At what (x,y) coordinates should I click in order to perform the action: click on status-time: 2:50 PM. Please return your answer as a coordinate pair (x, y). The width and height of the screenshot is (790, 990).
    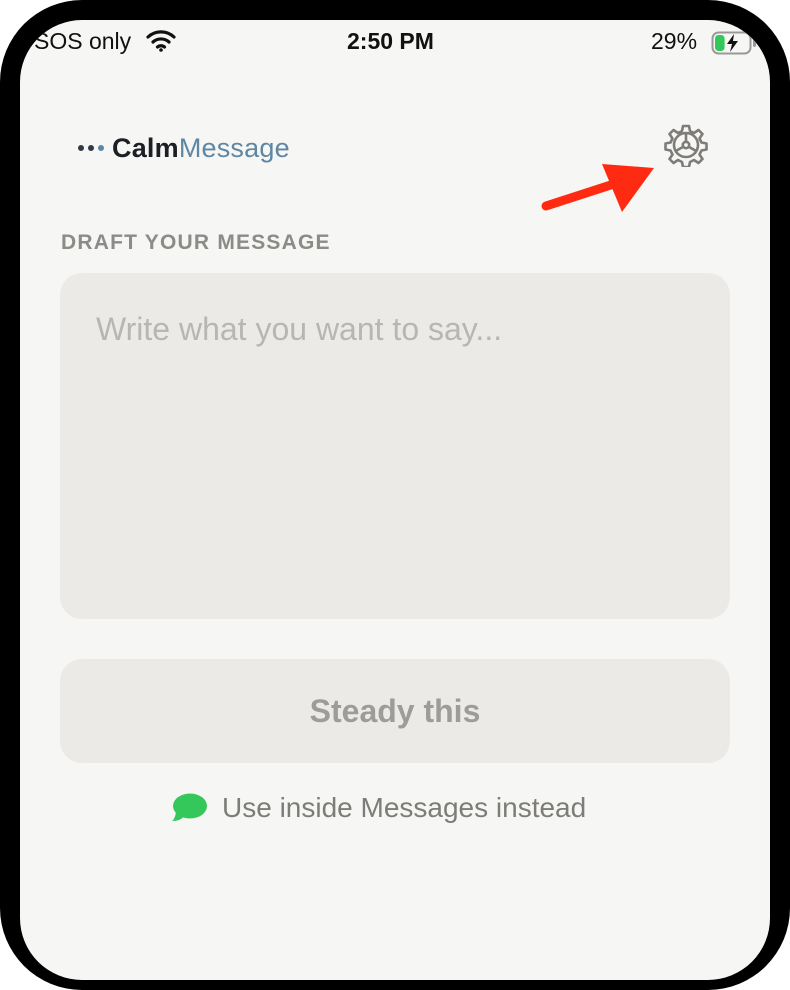
    Looking at the image, I should click on (390, 41).